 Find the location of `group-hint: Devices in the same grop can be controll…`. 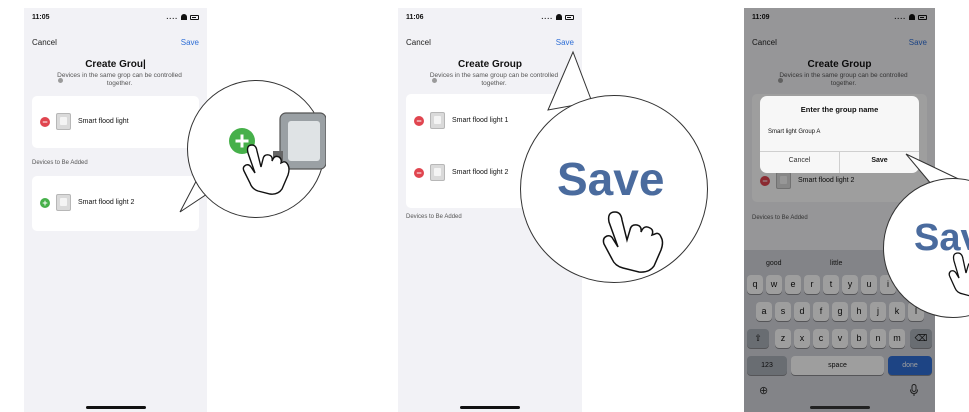

group-hint: Devices in the same grop can be controll… is located at coordinates (119, 79).